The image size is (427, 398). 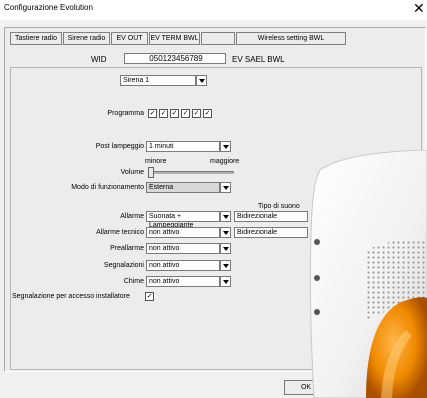 I want to click on programma-label: Programma, so click(x=125, y=113).